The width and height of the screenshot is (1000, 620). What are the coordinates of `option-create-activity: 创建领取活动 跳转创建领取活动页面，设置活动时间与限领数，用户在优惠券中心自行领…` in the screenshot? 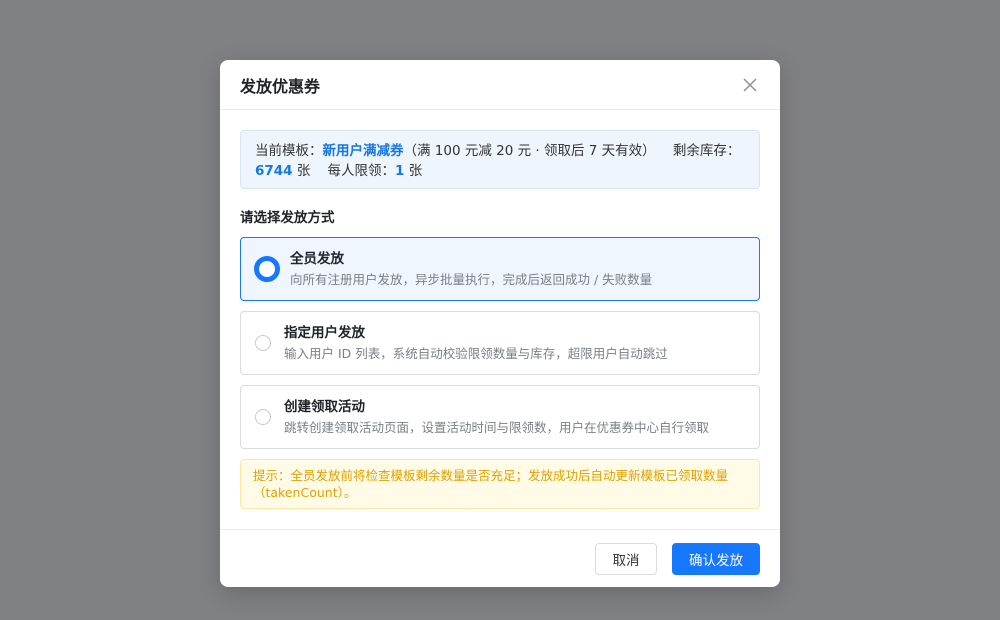 It's located at (500, 417).